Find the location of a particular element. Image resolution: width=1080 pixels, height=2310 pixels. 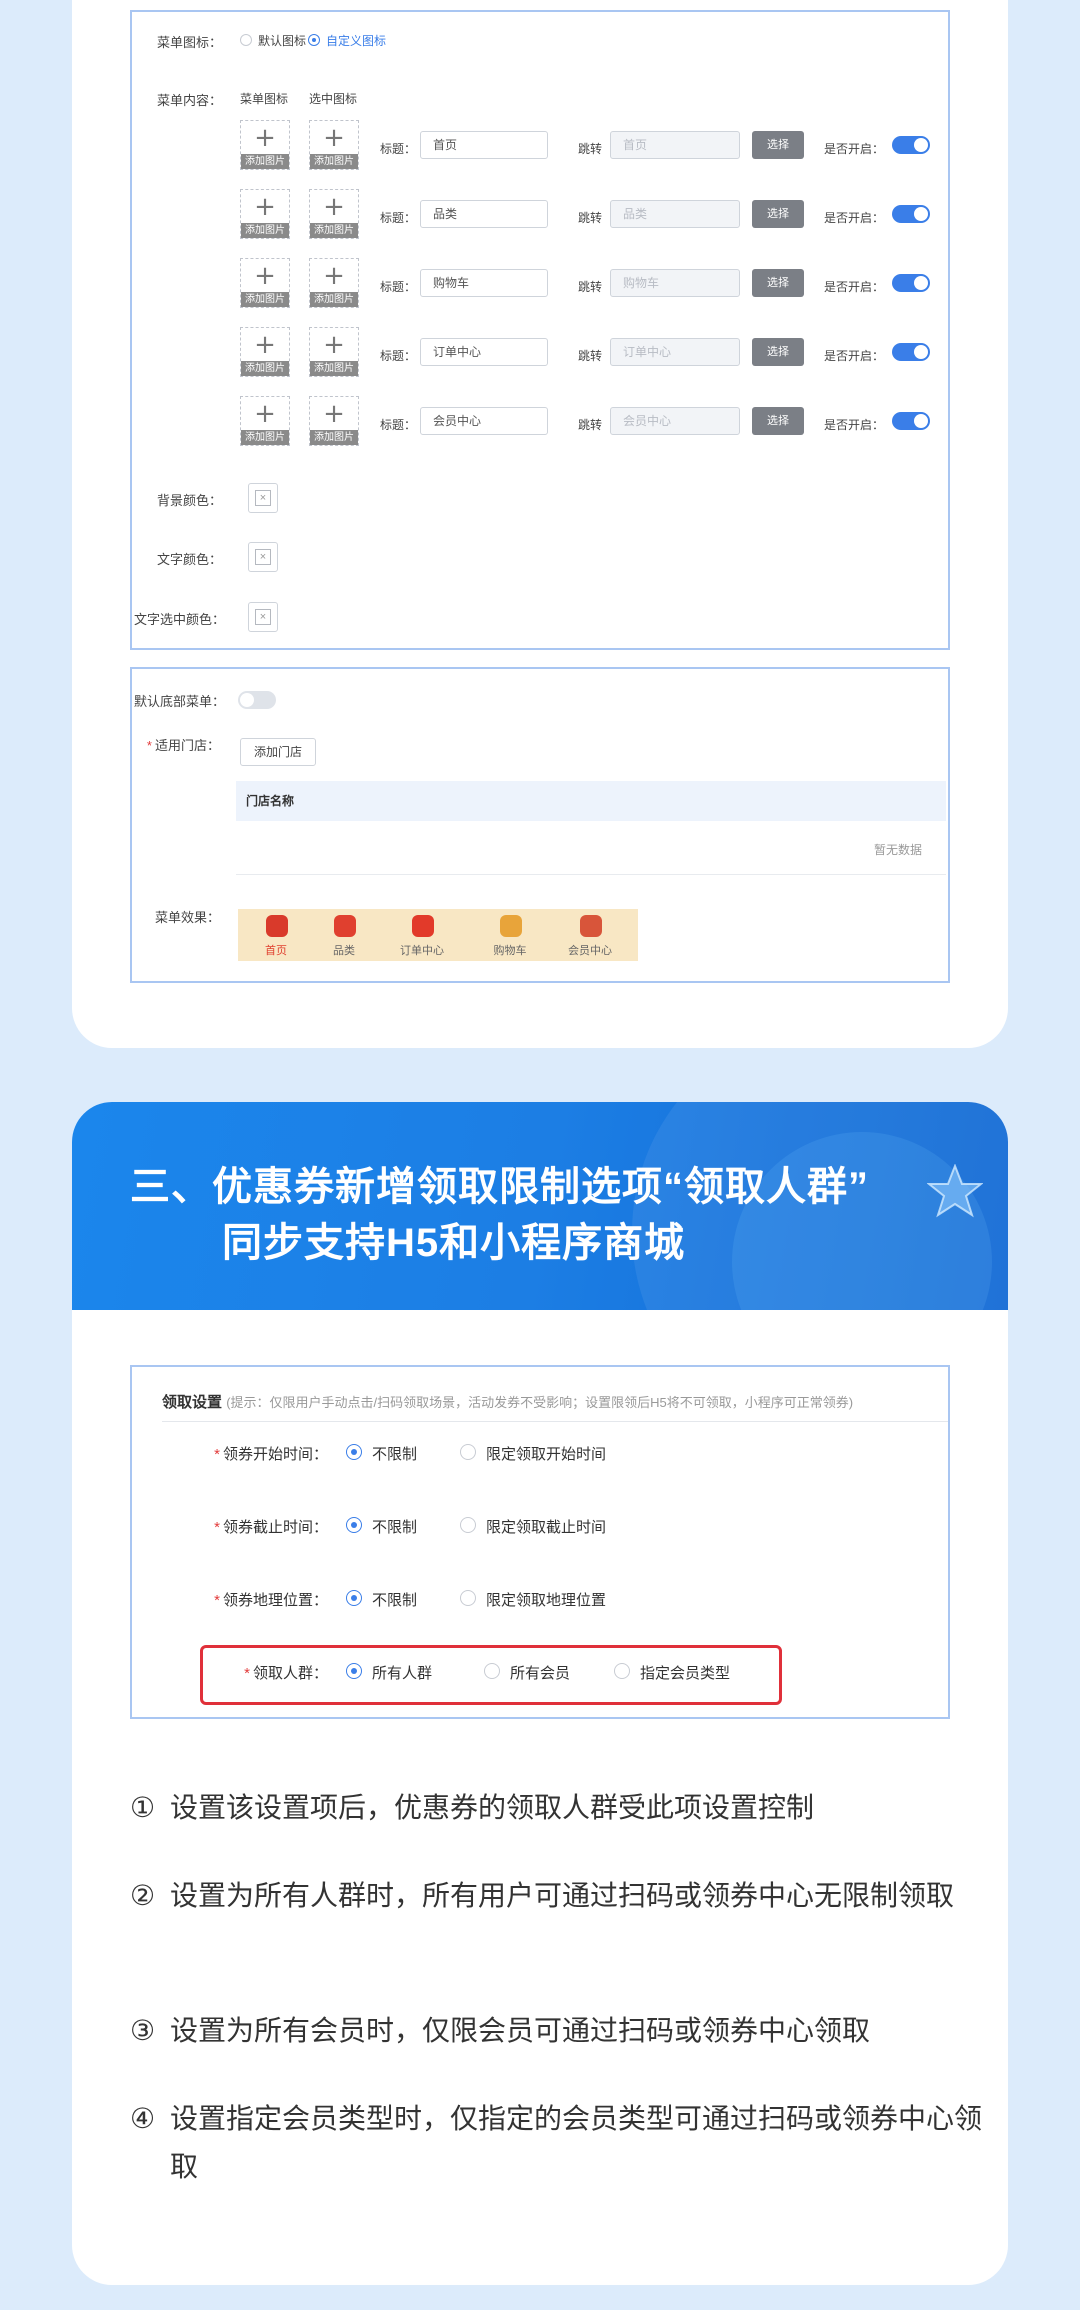

jump-input: 会员中心 is located at coordinates (675, 421).